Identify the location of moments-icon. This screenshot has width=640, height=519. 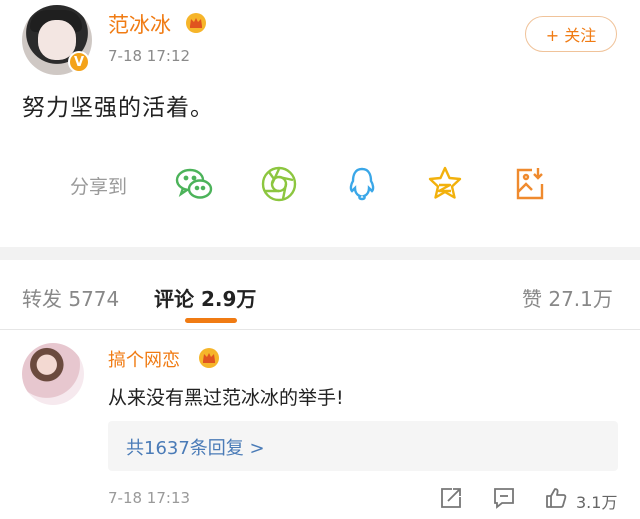
(279, 184).